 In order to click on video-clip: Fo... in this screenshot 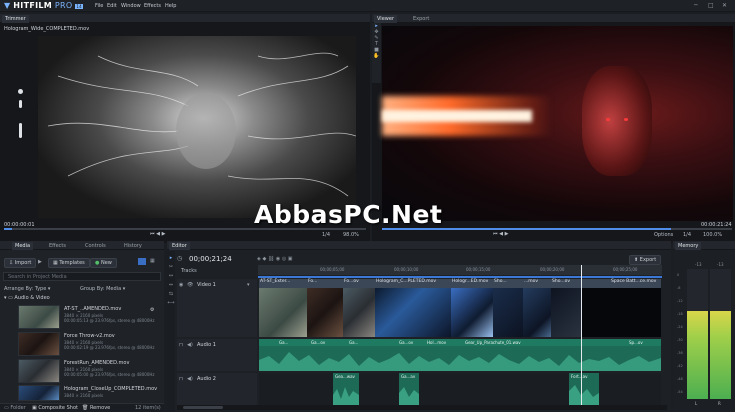, I will do `click(325, 308)`.